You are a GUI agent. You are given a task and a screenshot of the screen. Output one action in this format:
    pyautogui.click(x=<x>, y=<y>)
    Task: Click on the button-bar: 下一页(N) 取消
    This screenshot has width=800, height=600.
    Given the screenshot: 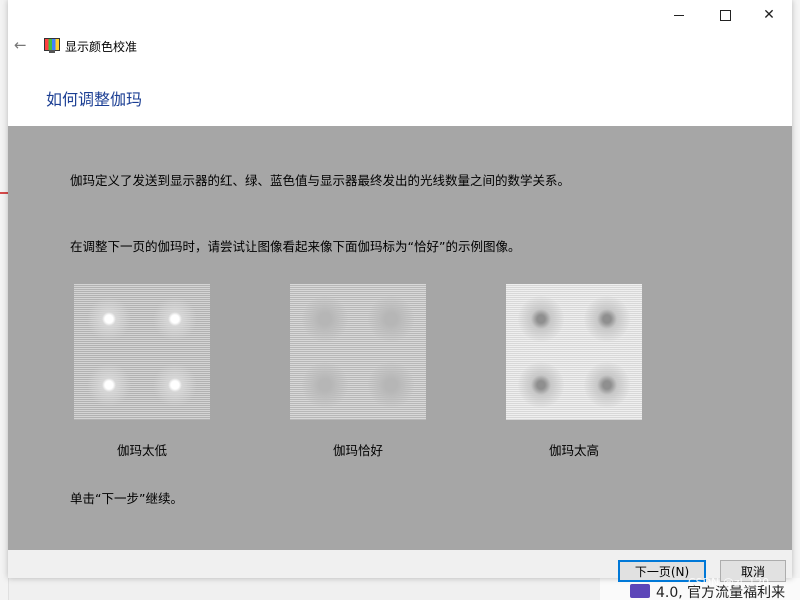 What is the action you would take?
    pyautogui.click(x=400, y=566)
    